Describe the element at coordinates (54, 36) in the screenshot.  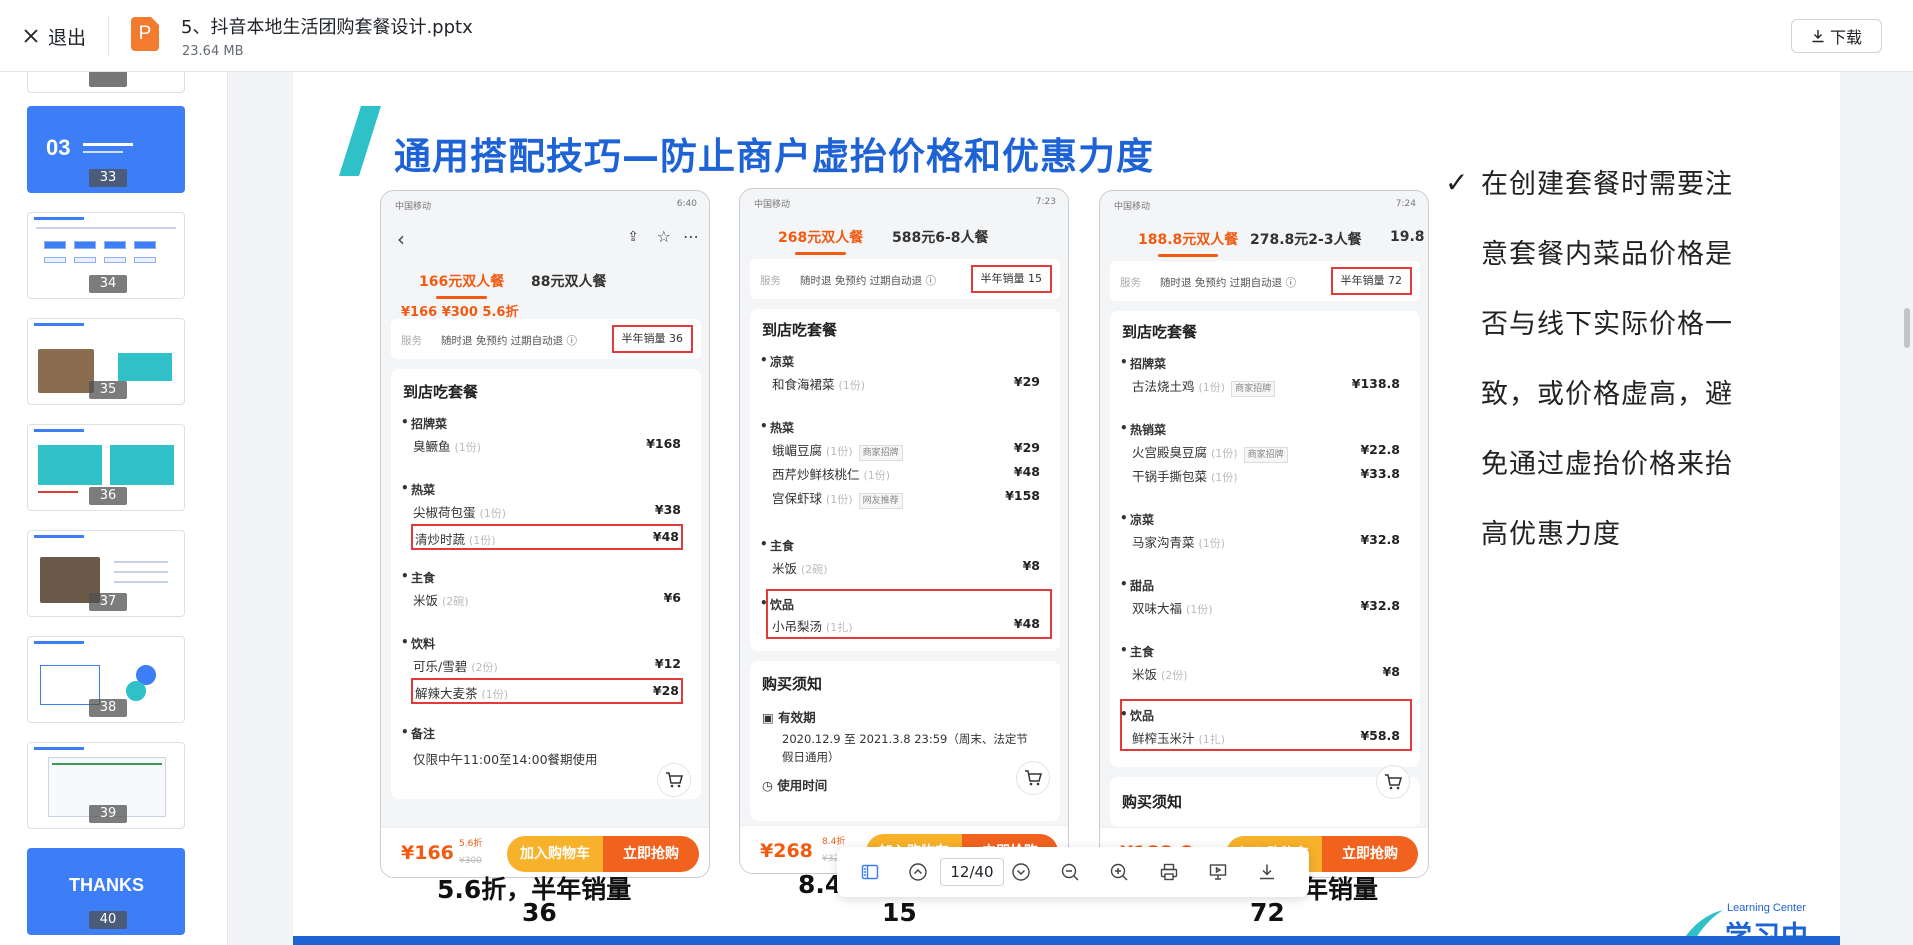
I see `exit-button: 退出` at that location.